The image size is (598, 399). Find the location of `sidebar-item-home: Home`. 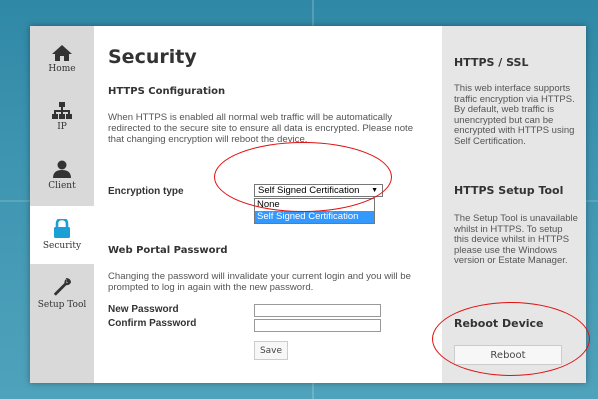

sidebar-item-home: Home is located at coordinates (62, 59).